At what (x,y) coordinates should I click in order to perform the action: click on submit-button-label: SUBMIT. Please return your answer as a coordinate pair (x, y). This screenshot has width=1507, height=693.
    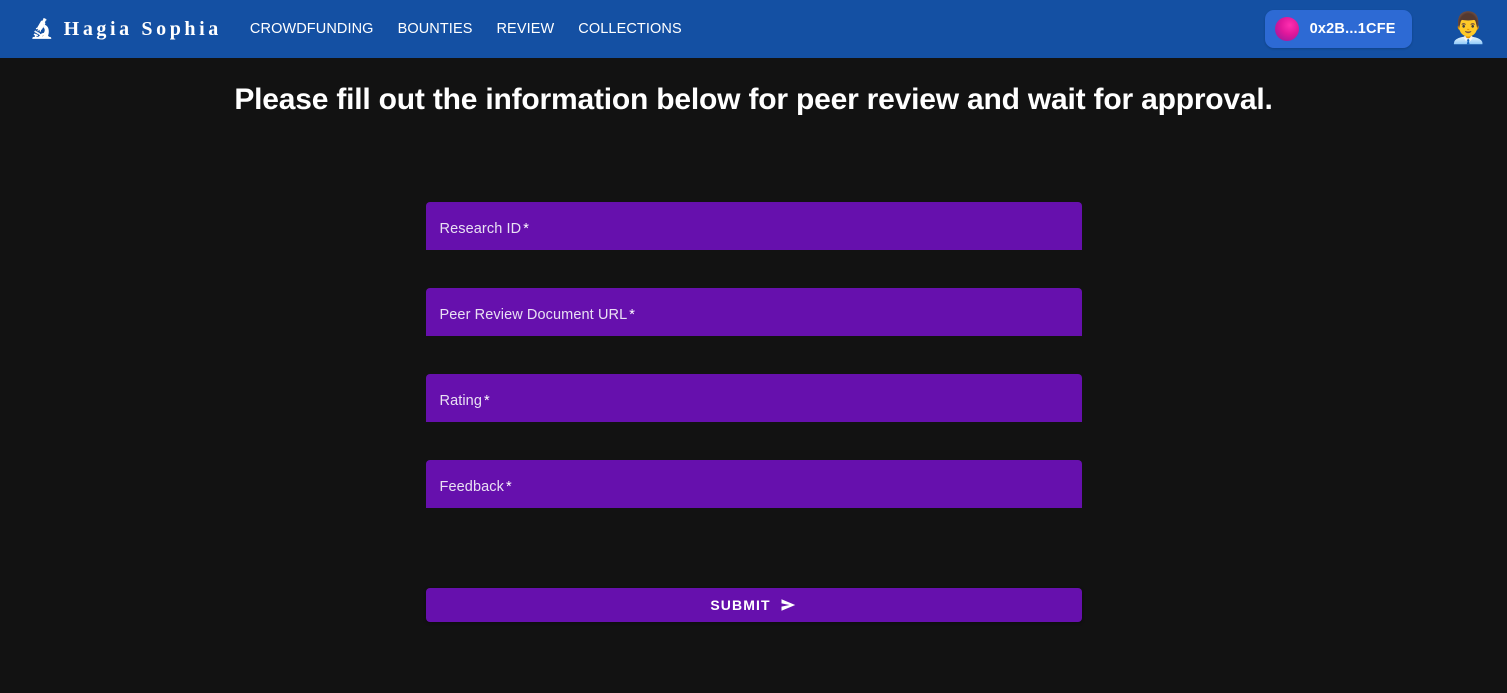
    Looking at the image, I should click on (740, 605).